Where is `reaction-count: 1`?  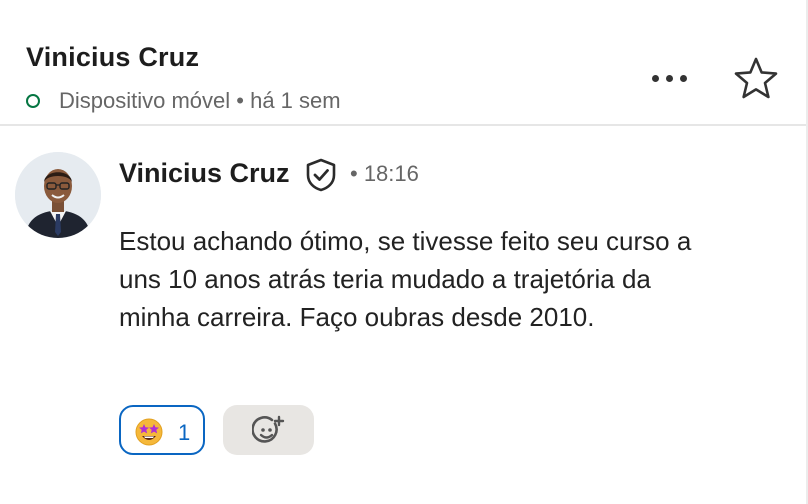
reaction-count: 1 is located at coordinates (184, 432).